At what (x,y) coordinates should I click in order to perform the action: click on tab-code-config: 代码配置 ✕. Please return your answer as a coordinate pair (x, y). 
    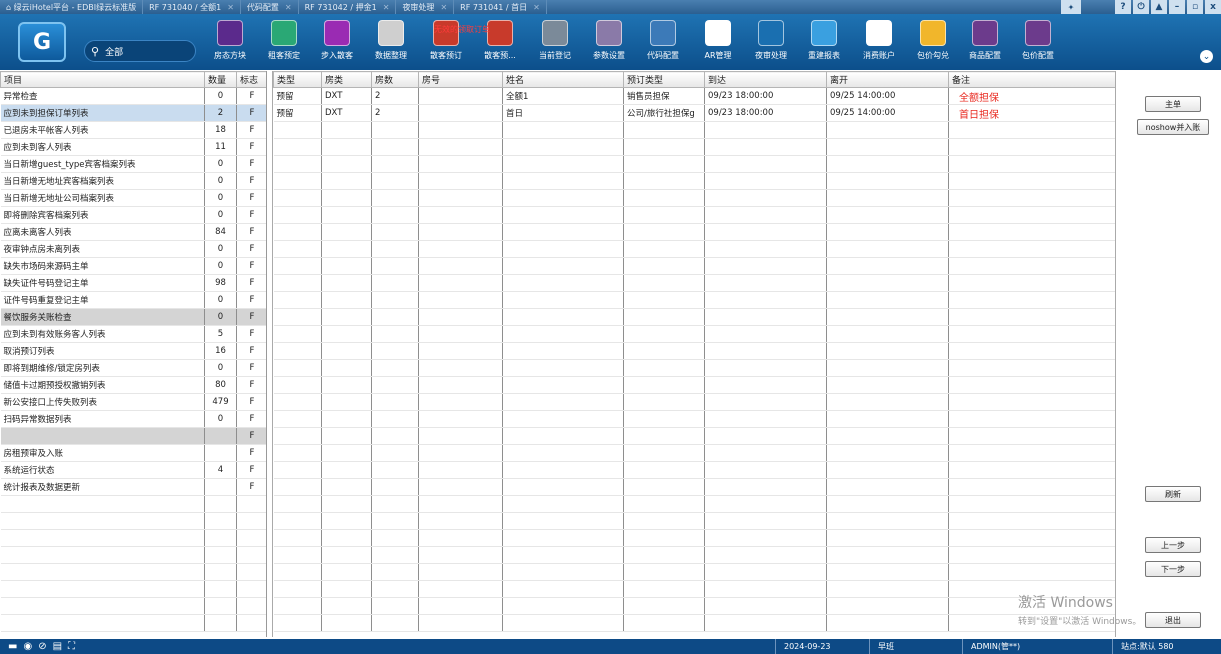
    Looking at the image, I should click on (270, 7).